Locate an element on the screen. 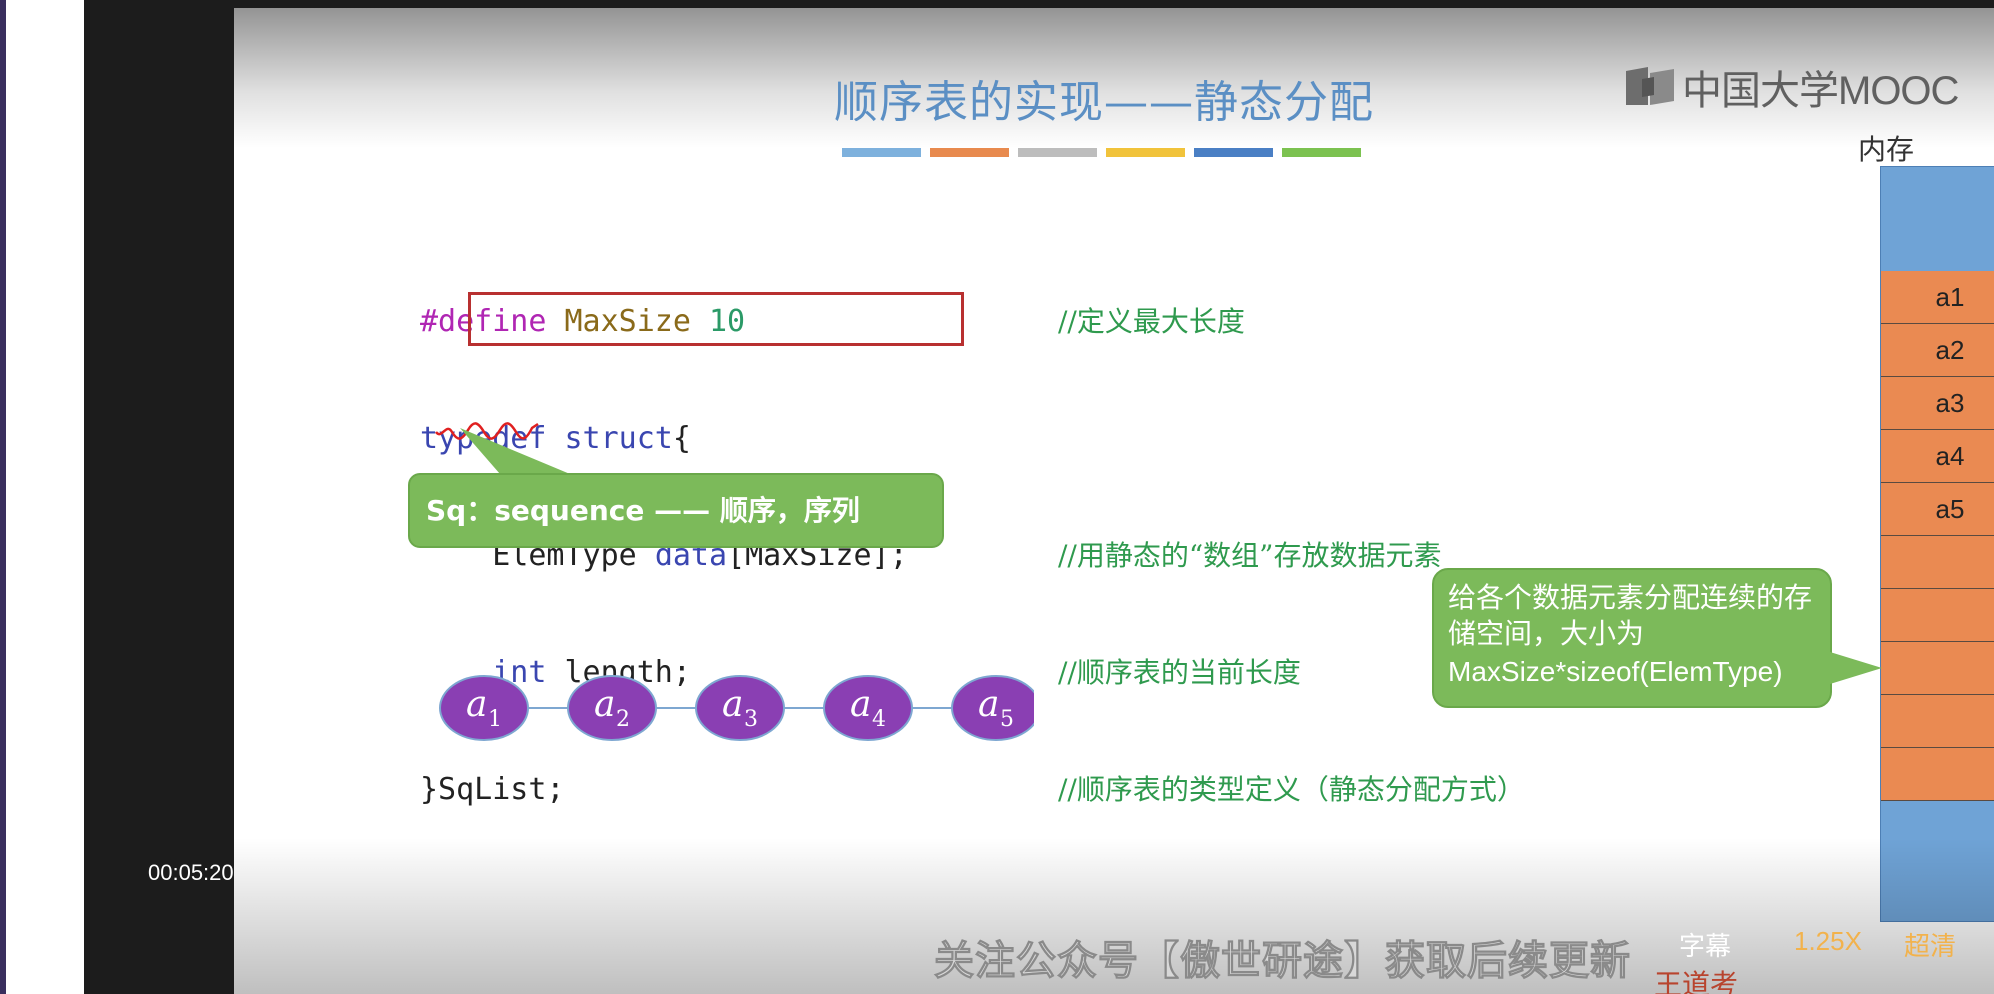  callout-memory-formula: MaxSize*sizeof(ElemType) is located at coordinates (1615, 671).